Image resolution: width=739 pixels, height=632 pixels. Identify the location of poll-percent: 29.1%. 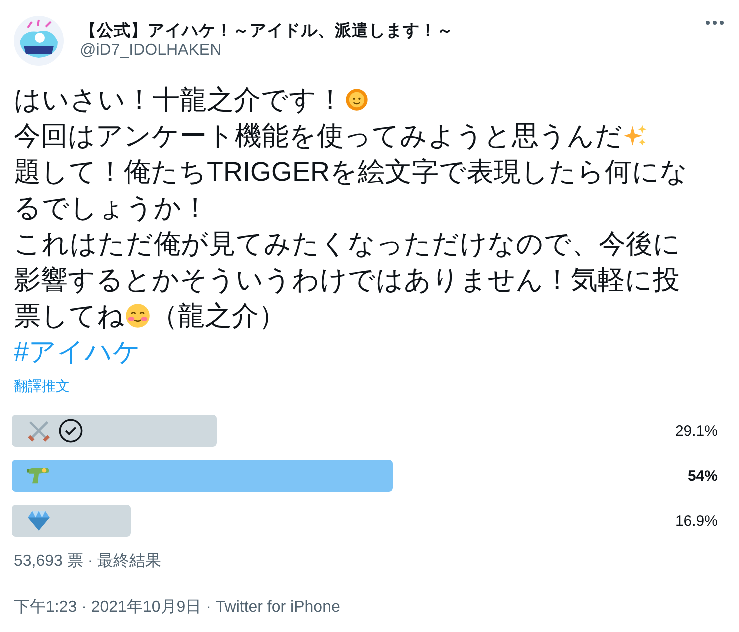
(696, 432).